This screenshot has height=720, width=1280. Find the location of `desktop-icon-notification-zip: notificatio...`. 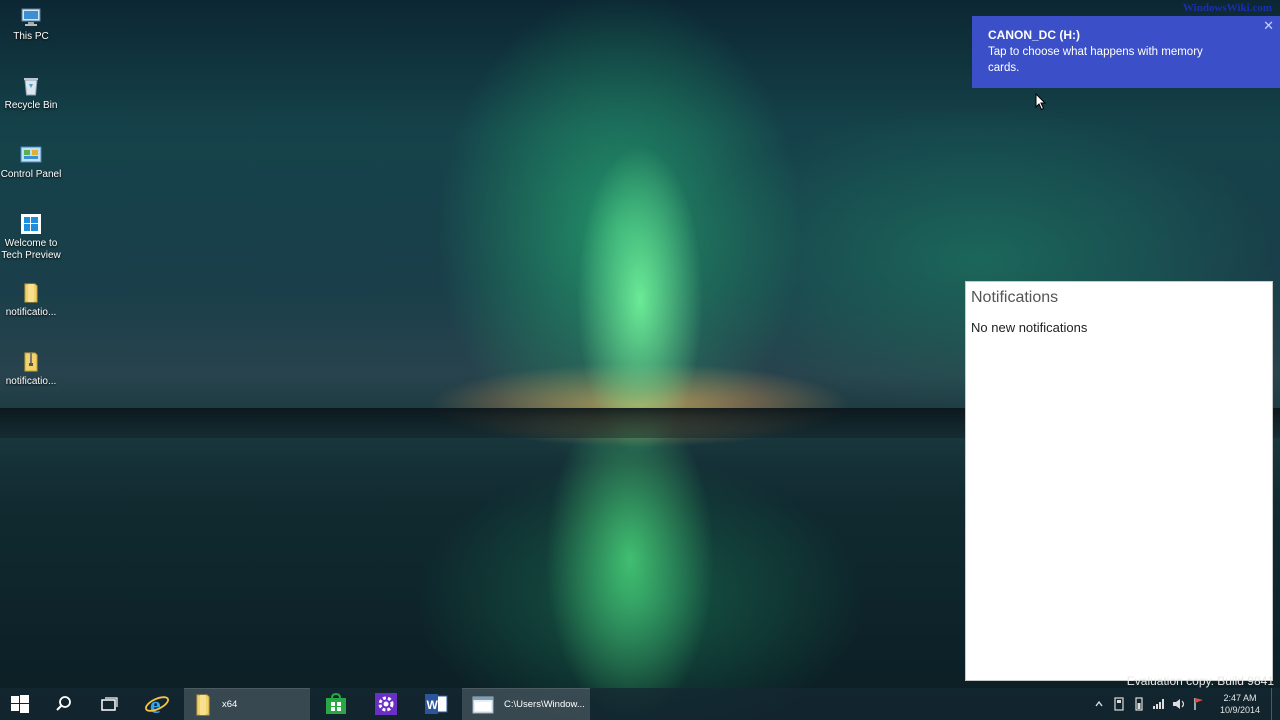

desktop-icon-notification-zip: notificatio... is located at coordinates (31, 366).